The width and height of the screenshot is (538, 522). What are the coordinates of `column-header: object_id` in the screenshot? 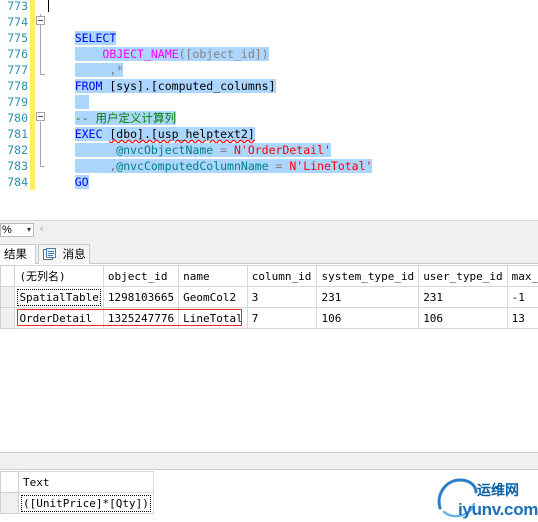 It's located at (141, 276).